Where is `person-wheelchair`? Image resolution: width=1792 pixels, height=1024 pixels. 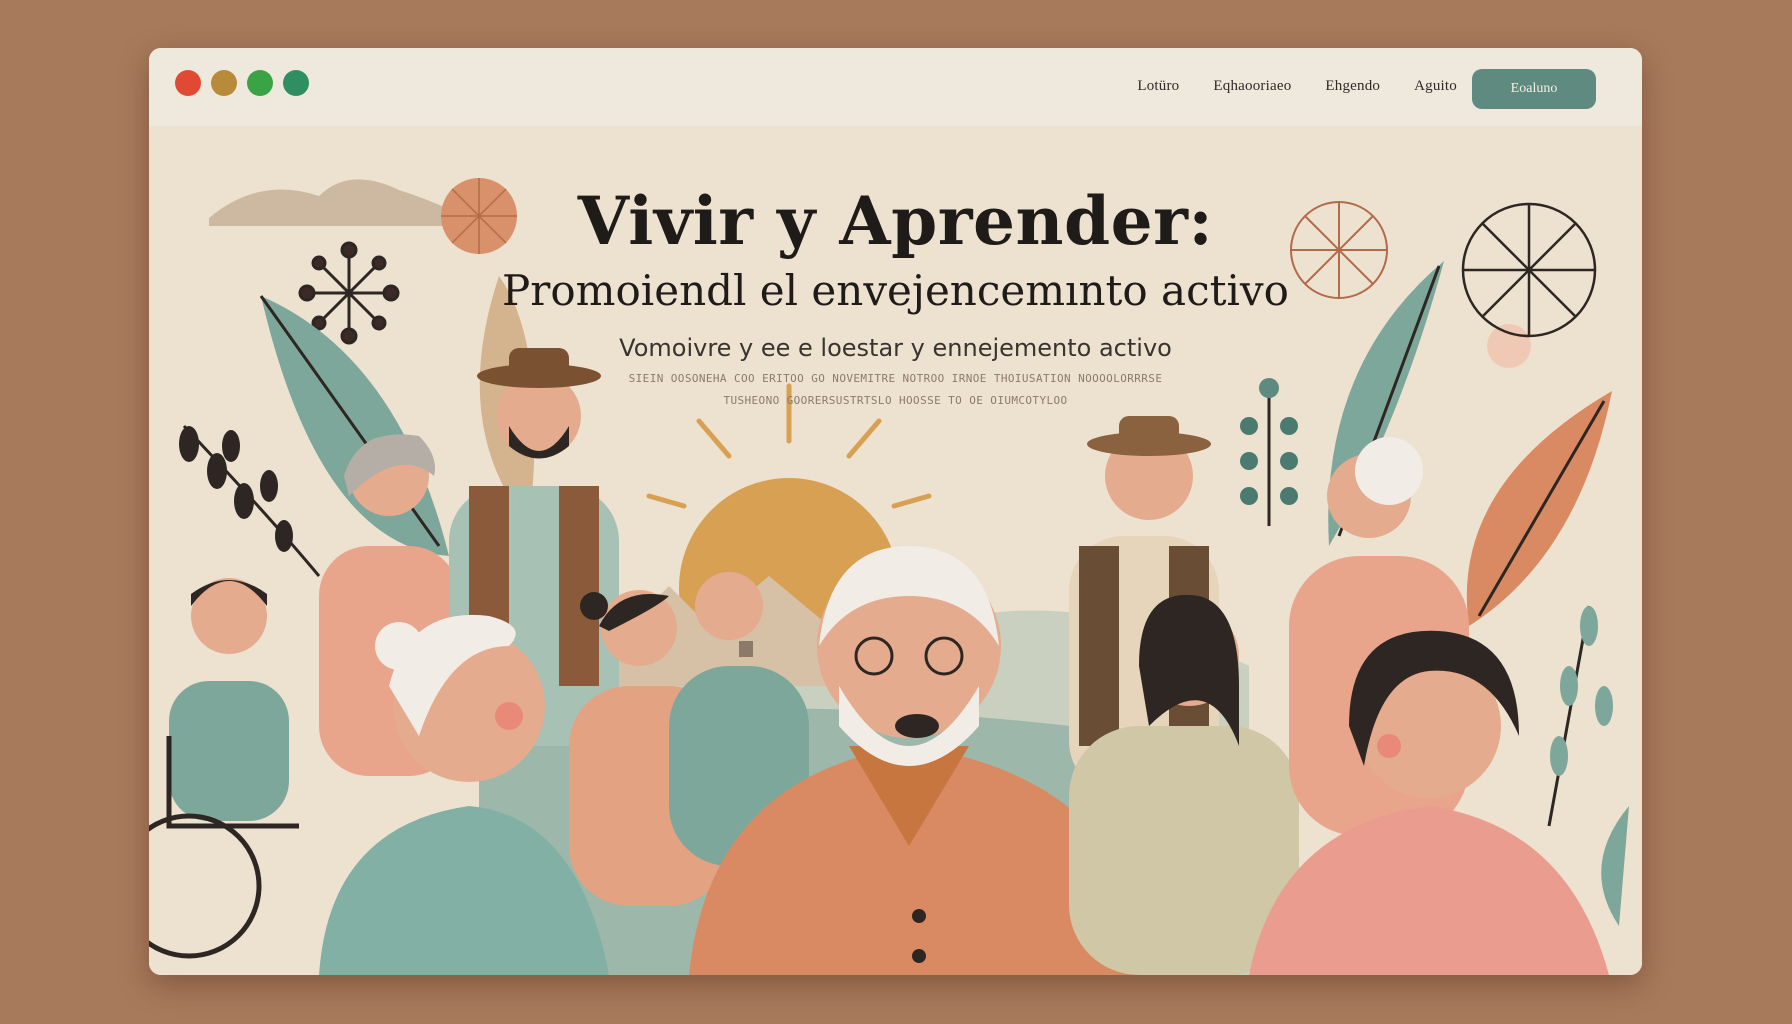 person-wheelchair is located at coordinates (224, 768).